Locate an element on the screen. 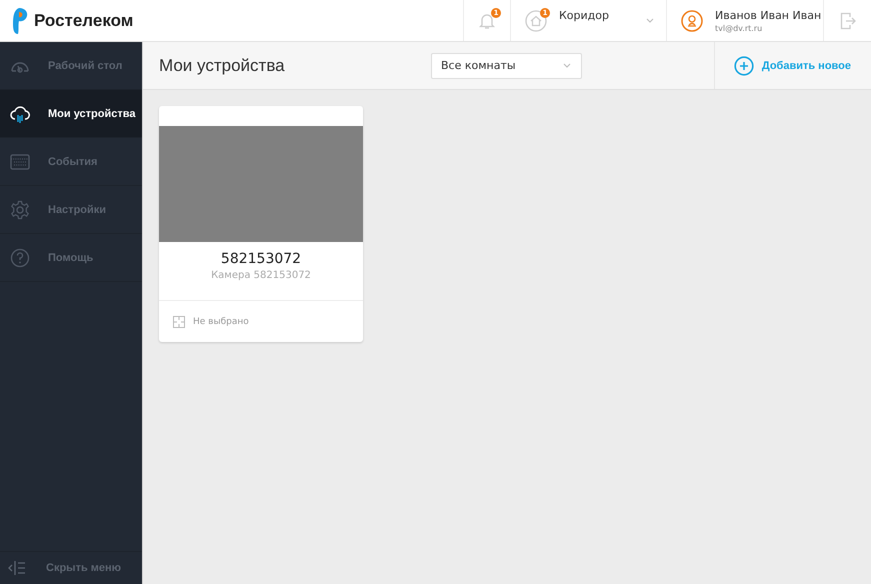  device-name: Камера 582153072 is located at coordinates (261, 275).